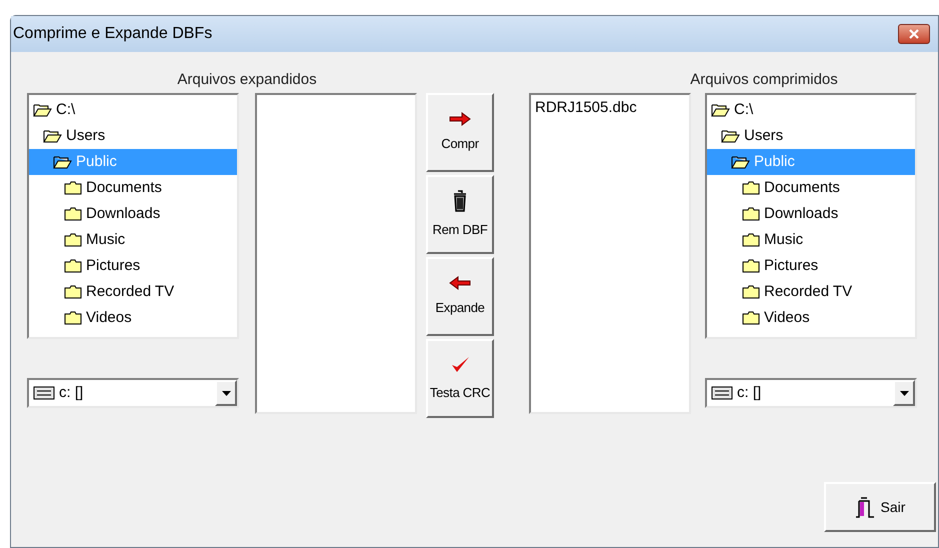 Image resolution: width=939 pixels, height=548 pixels. What do you see at coordinates (460, 378) in the screenshot?
I see `action-button: Testa CRC` at bounding box center [460, 378].